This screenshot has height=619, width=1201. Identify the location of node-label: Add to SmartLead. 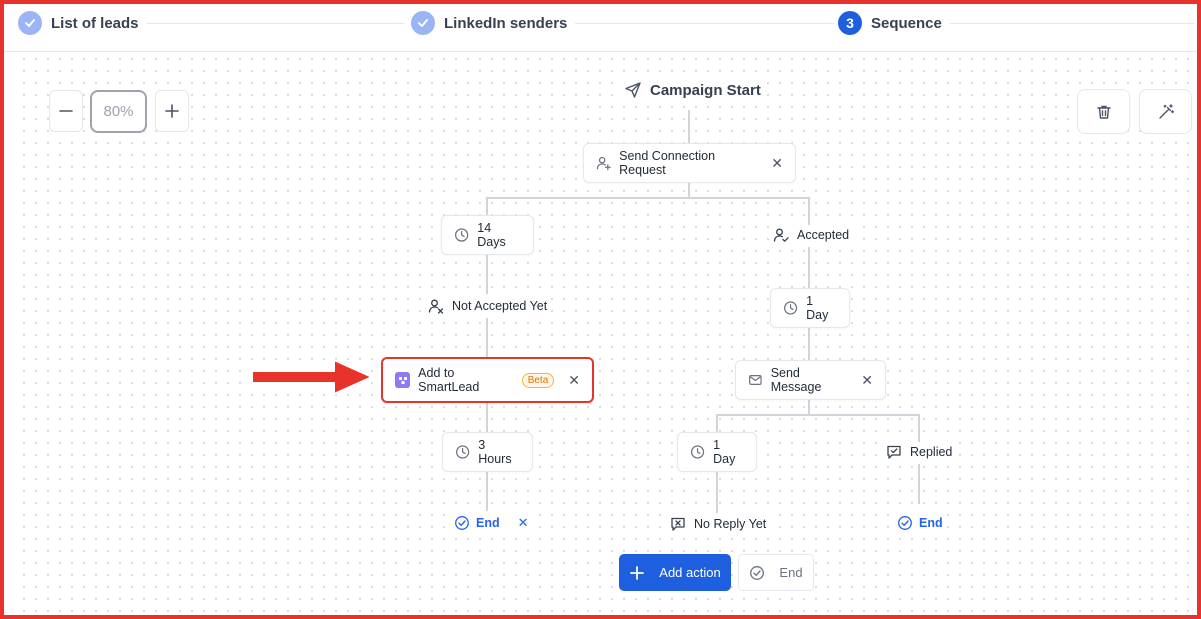
(449, 380).